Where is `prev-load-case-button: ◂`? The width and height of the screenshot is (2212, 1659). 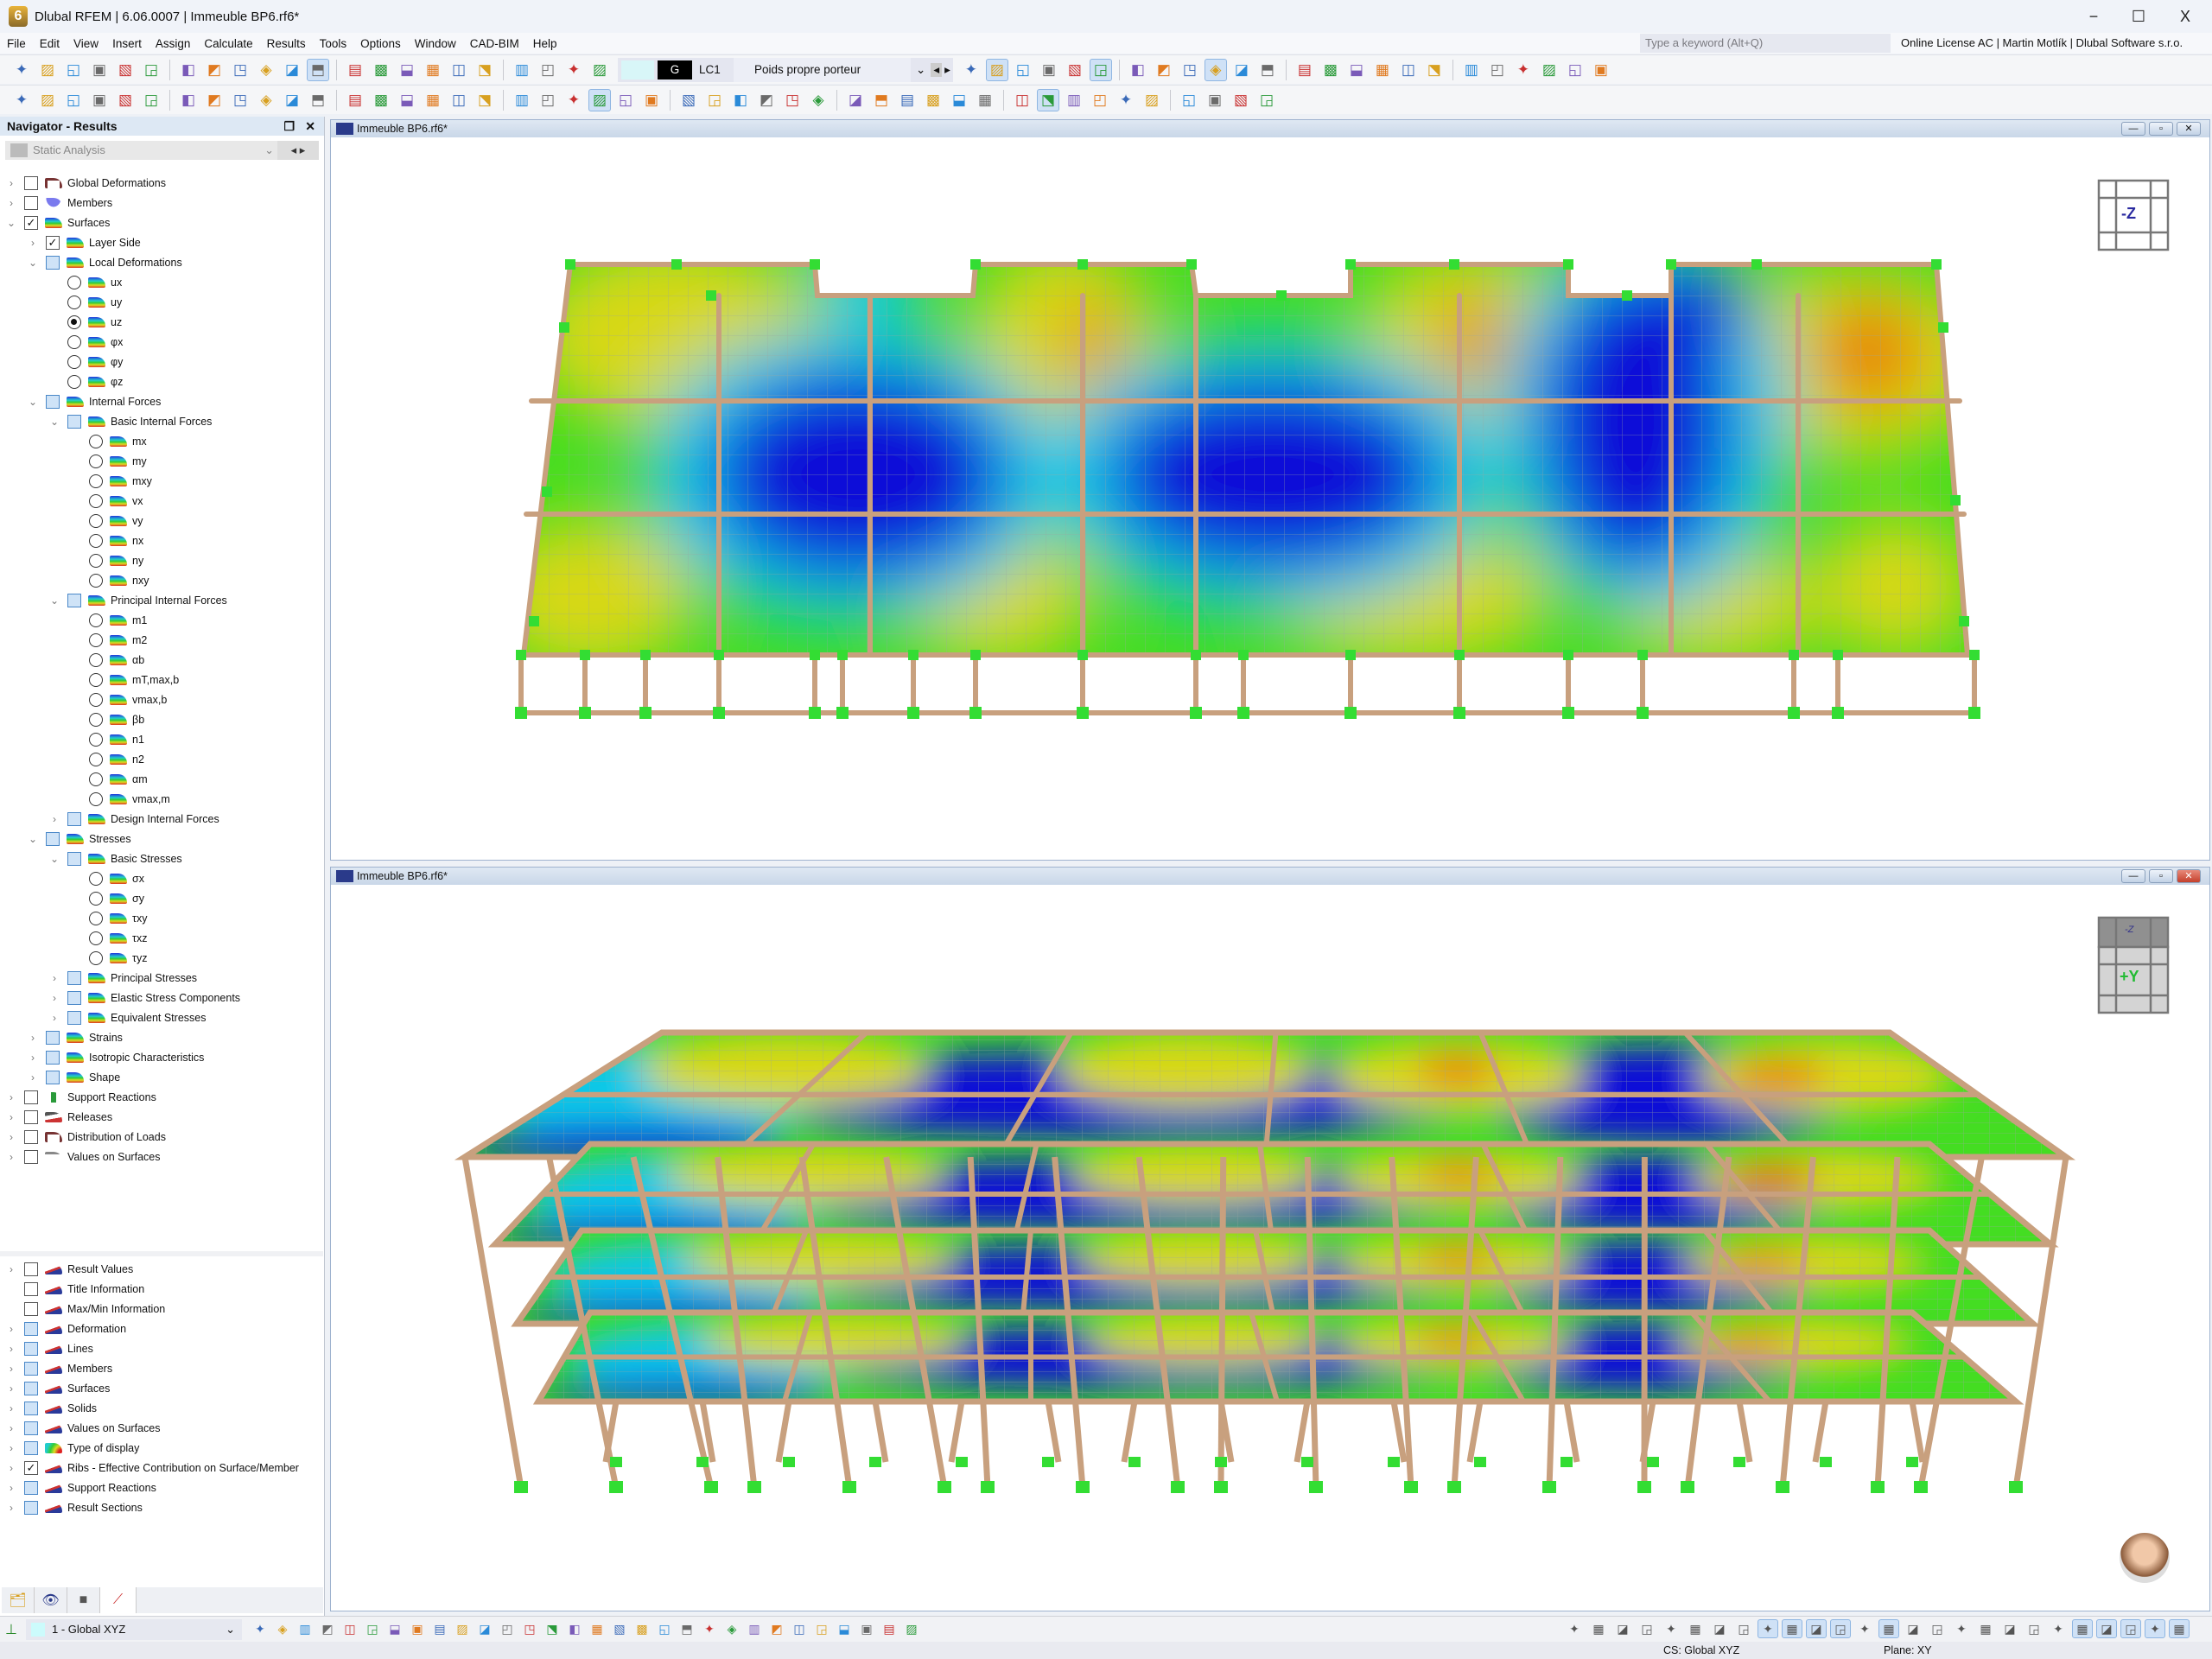
prev-load-case-button: ◂ is located at coordinates (937, 69).